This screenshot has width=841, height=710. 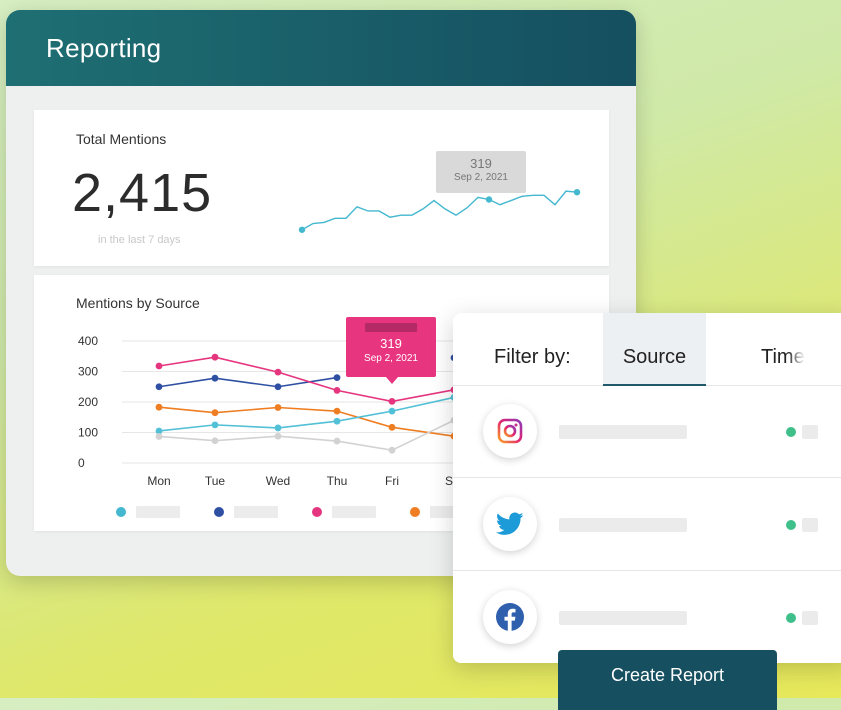 What do you see at coordinates (88, 341) in the screenshot?
I see `y-tick-label: 400` at bounding box center [88, 341].